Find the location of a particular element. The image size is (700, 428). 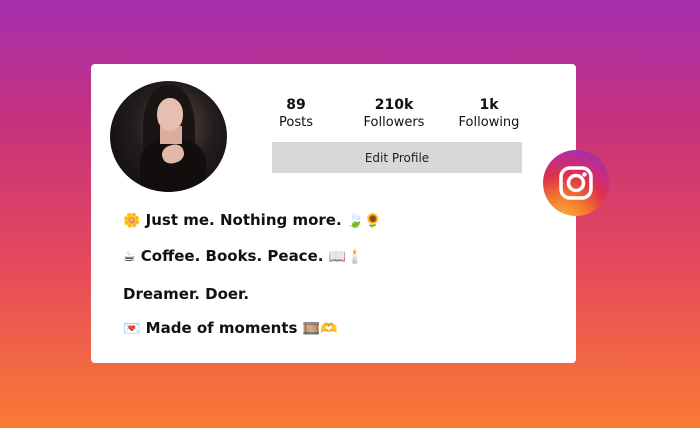

bio-line-4-emoji-end: 🎞️🫶 is located at coordinates (320, 329).